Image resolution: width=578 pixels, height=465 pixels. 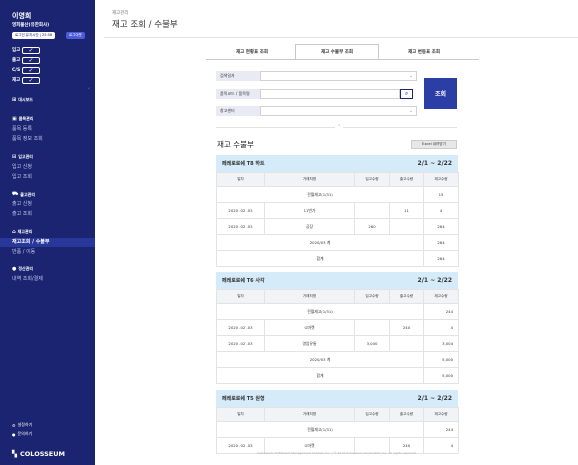 I want to click on section-title: 재고 수불부, so click(x=235, y=144).